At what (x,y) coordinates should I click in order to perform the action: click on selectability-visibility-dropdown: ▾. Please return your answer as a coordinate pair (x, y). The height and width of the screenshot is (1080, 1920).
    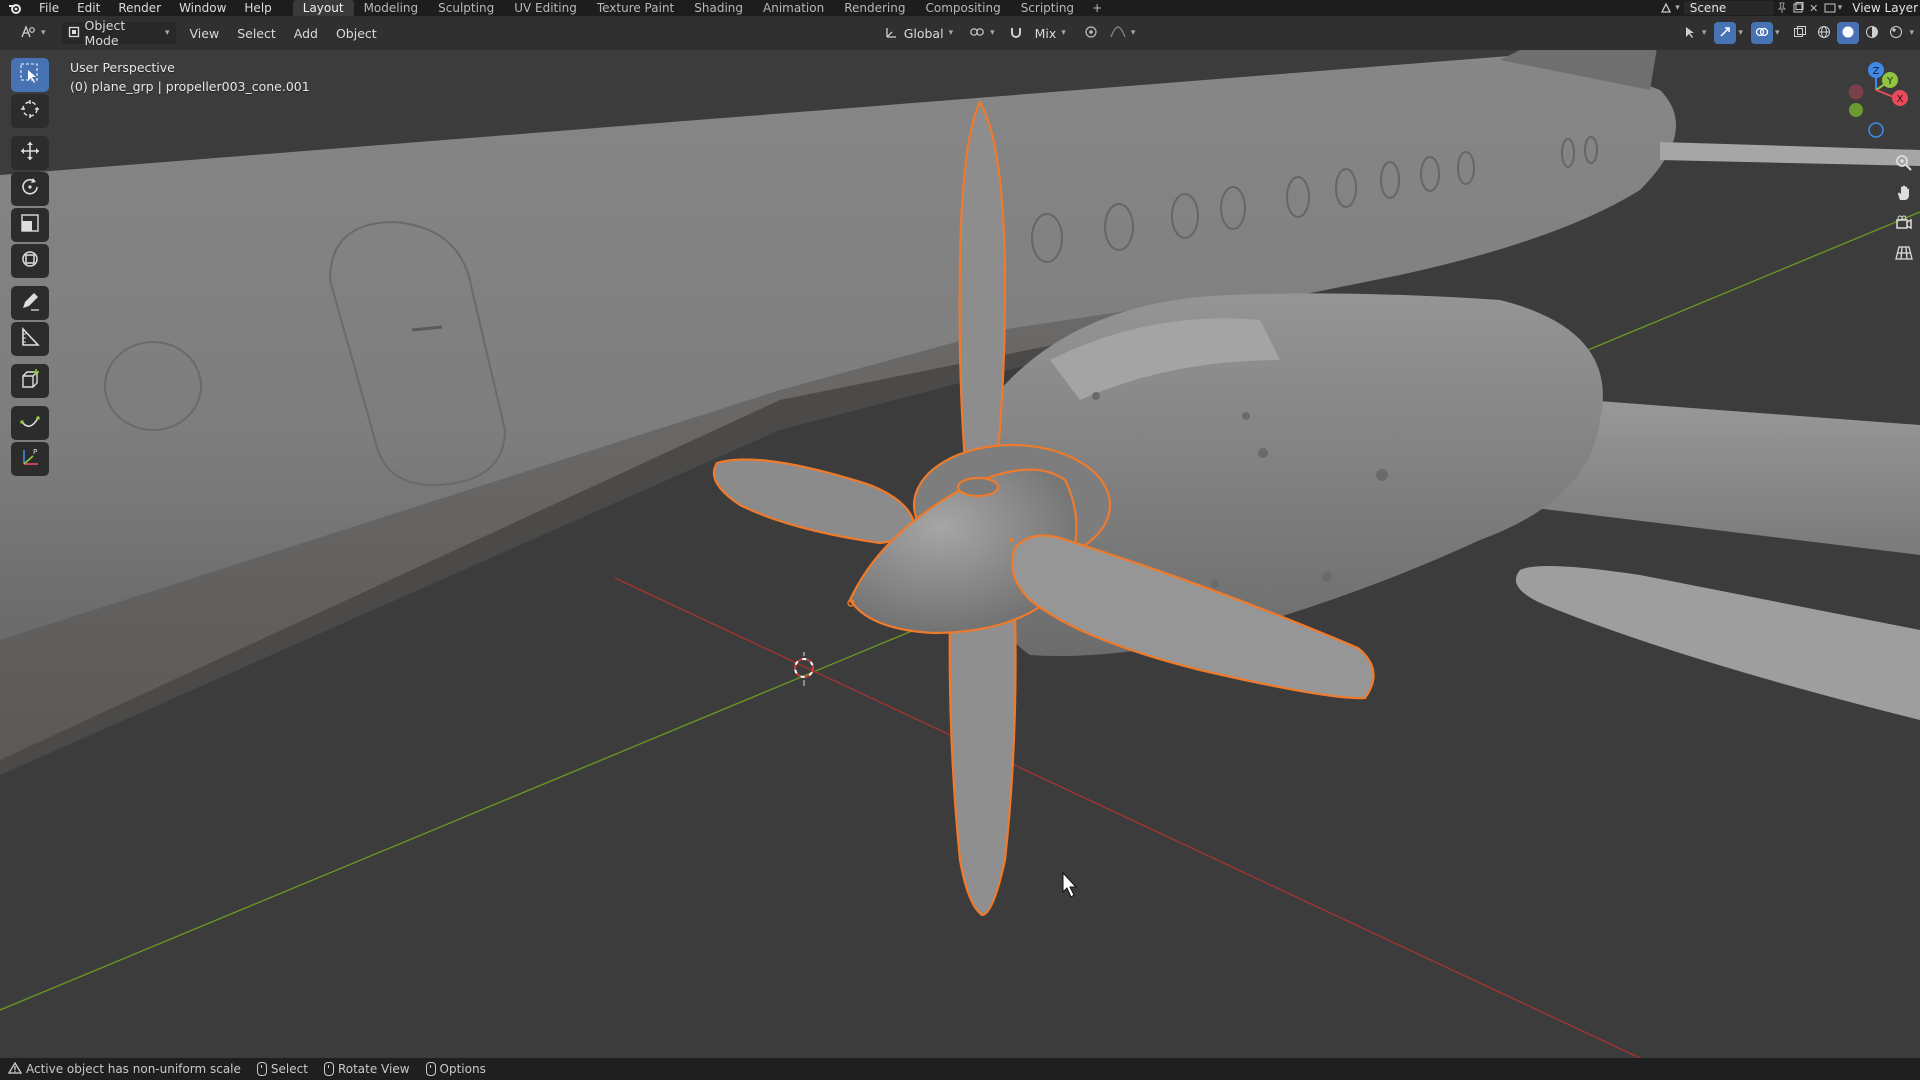
    Looking at the image, I should click on (1695, 33).